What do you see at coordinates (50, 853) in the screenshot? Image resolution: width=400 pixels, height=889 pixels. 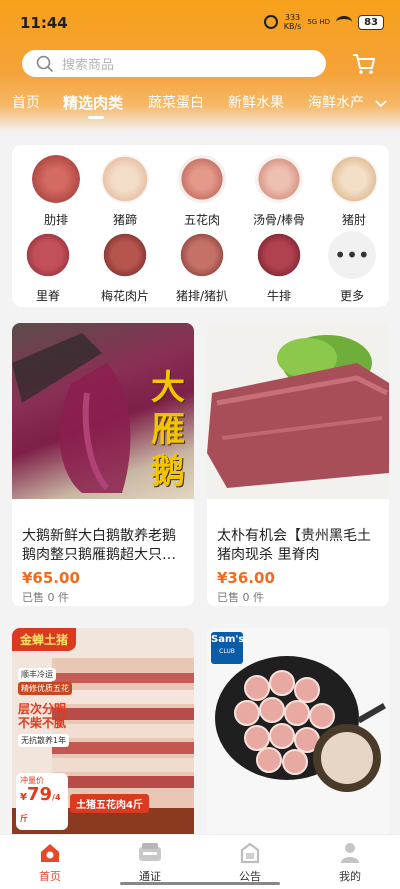 I see `home-icon` at bounding box center [50, 853].